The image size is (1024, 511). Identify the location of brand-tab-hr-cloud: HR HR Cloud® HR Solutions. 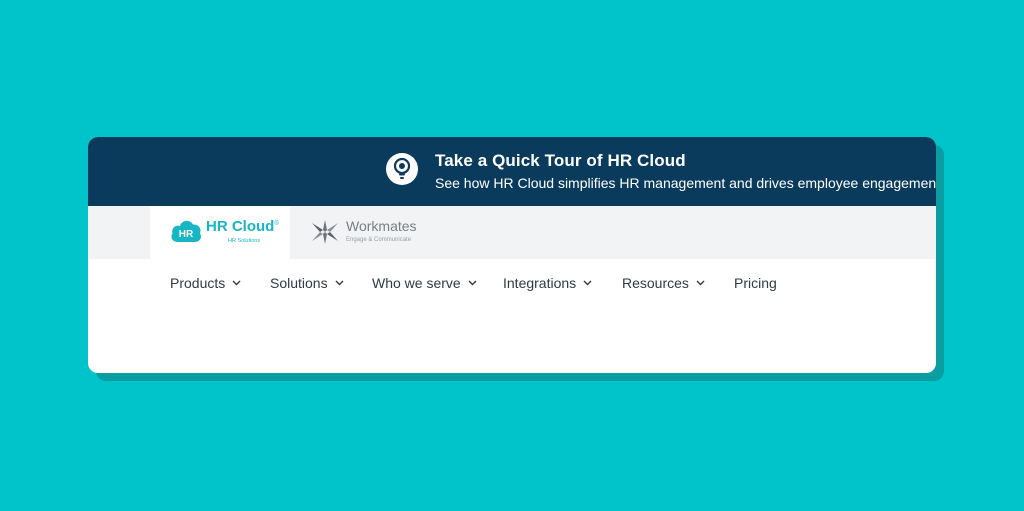
(220, 232).